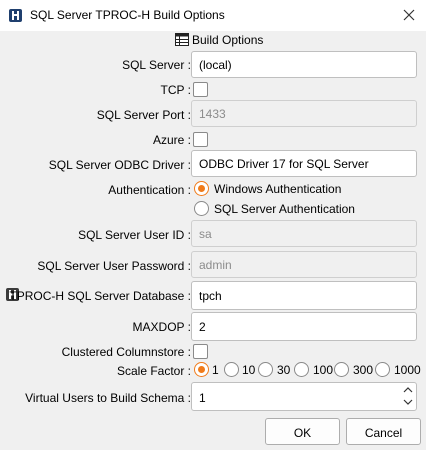  Describe the element at coordinates (200, 351) in the screenshot. I see `clustered-columnstore-checkbox` at that location.